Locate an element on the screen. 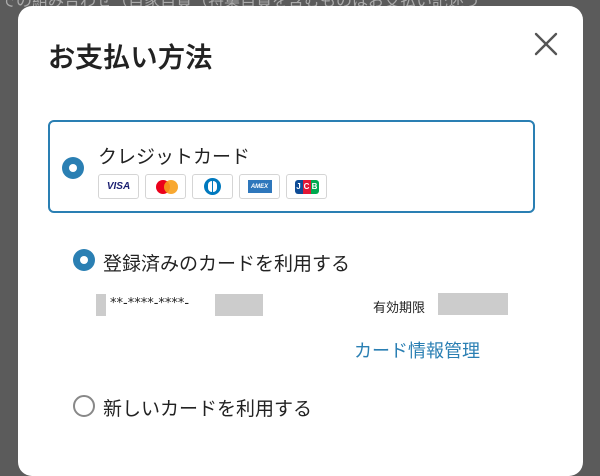 Image resolution: width=600 pixels, height=476 pixels. close-icon is located at coordinates (546, 44).